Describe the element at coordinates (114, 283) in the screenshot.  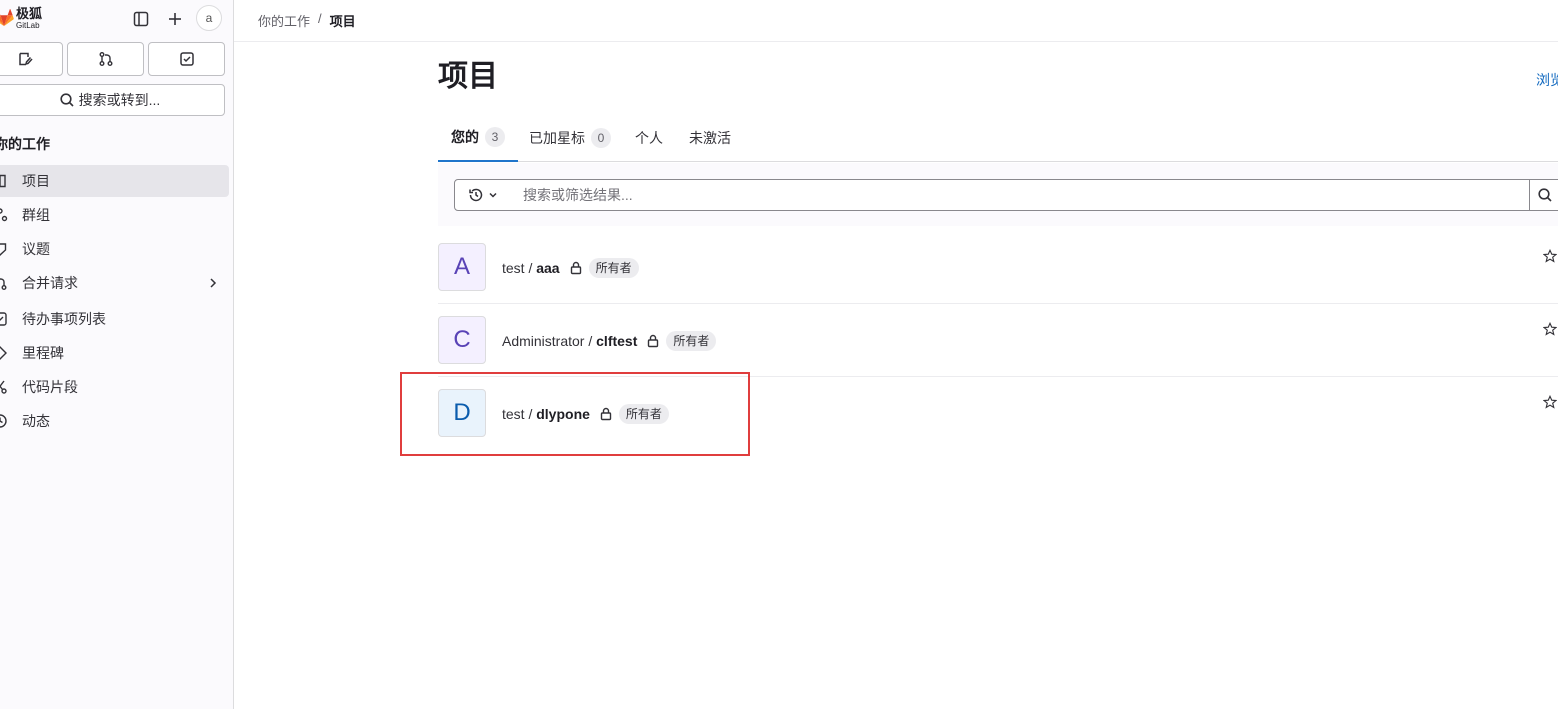
I see `sidebar-item-merge-requests: 合并请求` at that location.